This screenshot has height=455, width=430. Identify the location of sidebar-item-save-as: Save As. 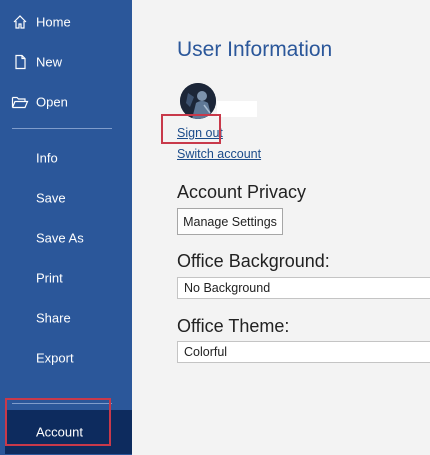
(66, 238).